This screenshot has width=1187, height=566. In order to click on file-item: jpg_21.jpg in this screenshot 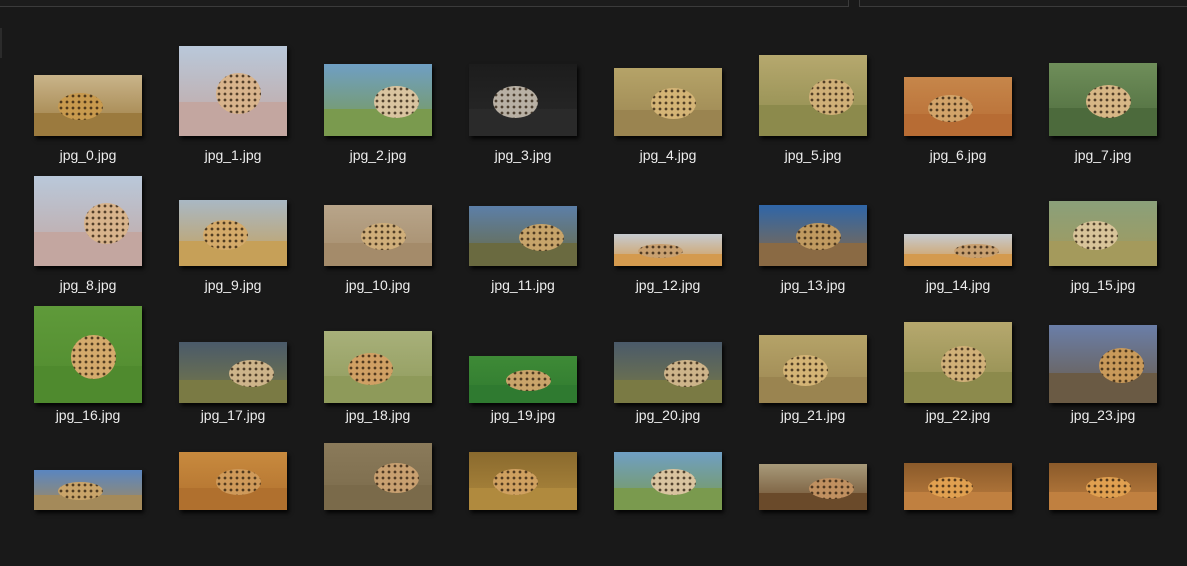, I will do `click(831, 371)`.